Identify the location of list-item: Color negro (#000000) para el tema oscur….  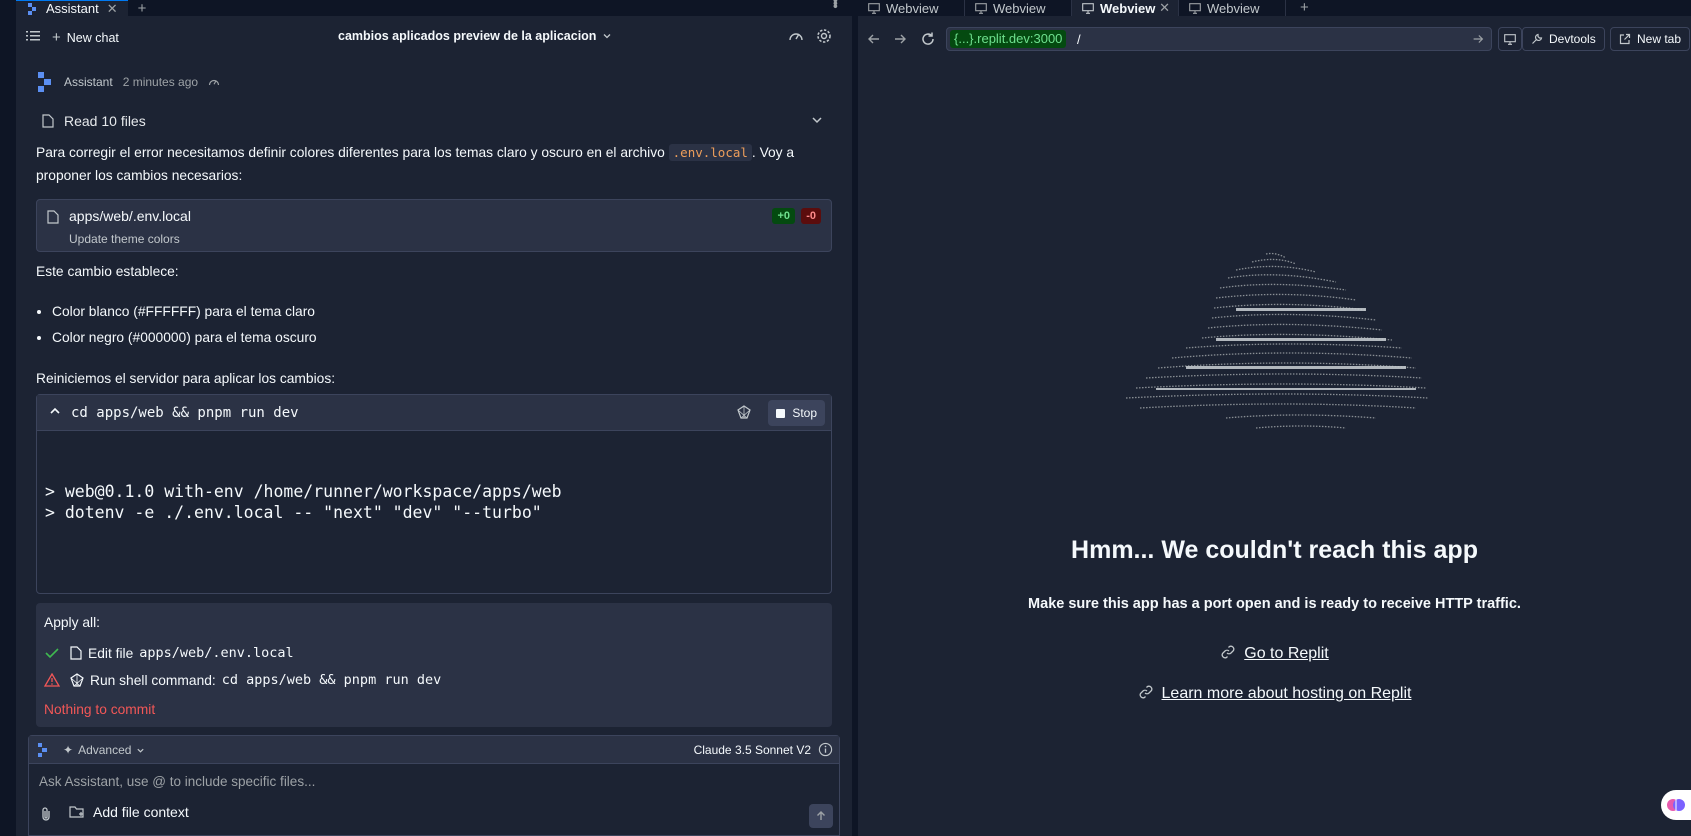
(184, 338).